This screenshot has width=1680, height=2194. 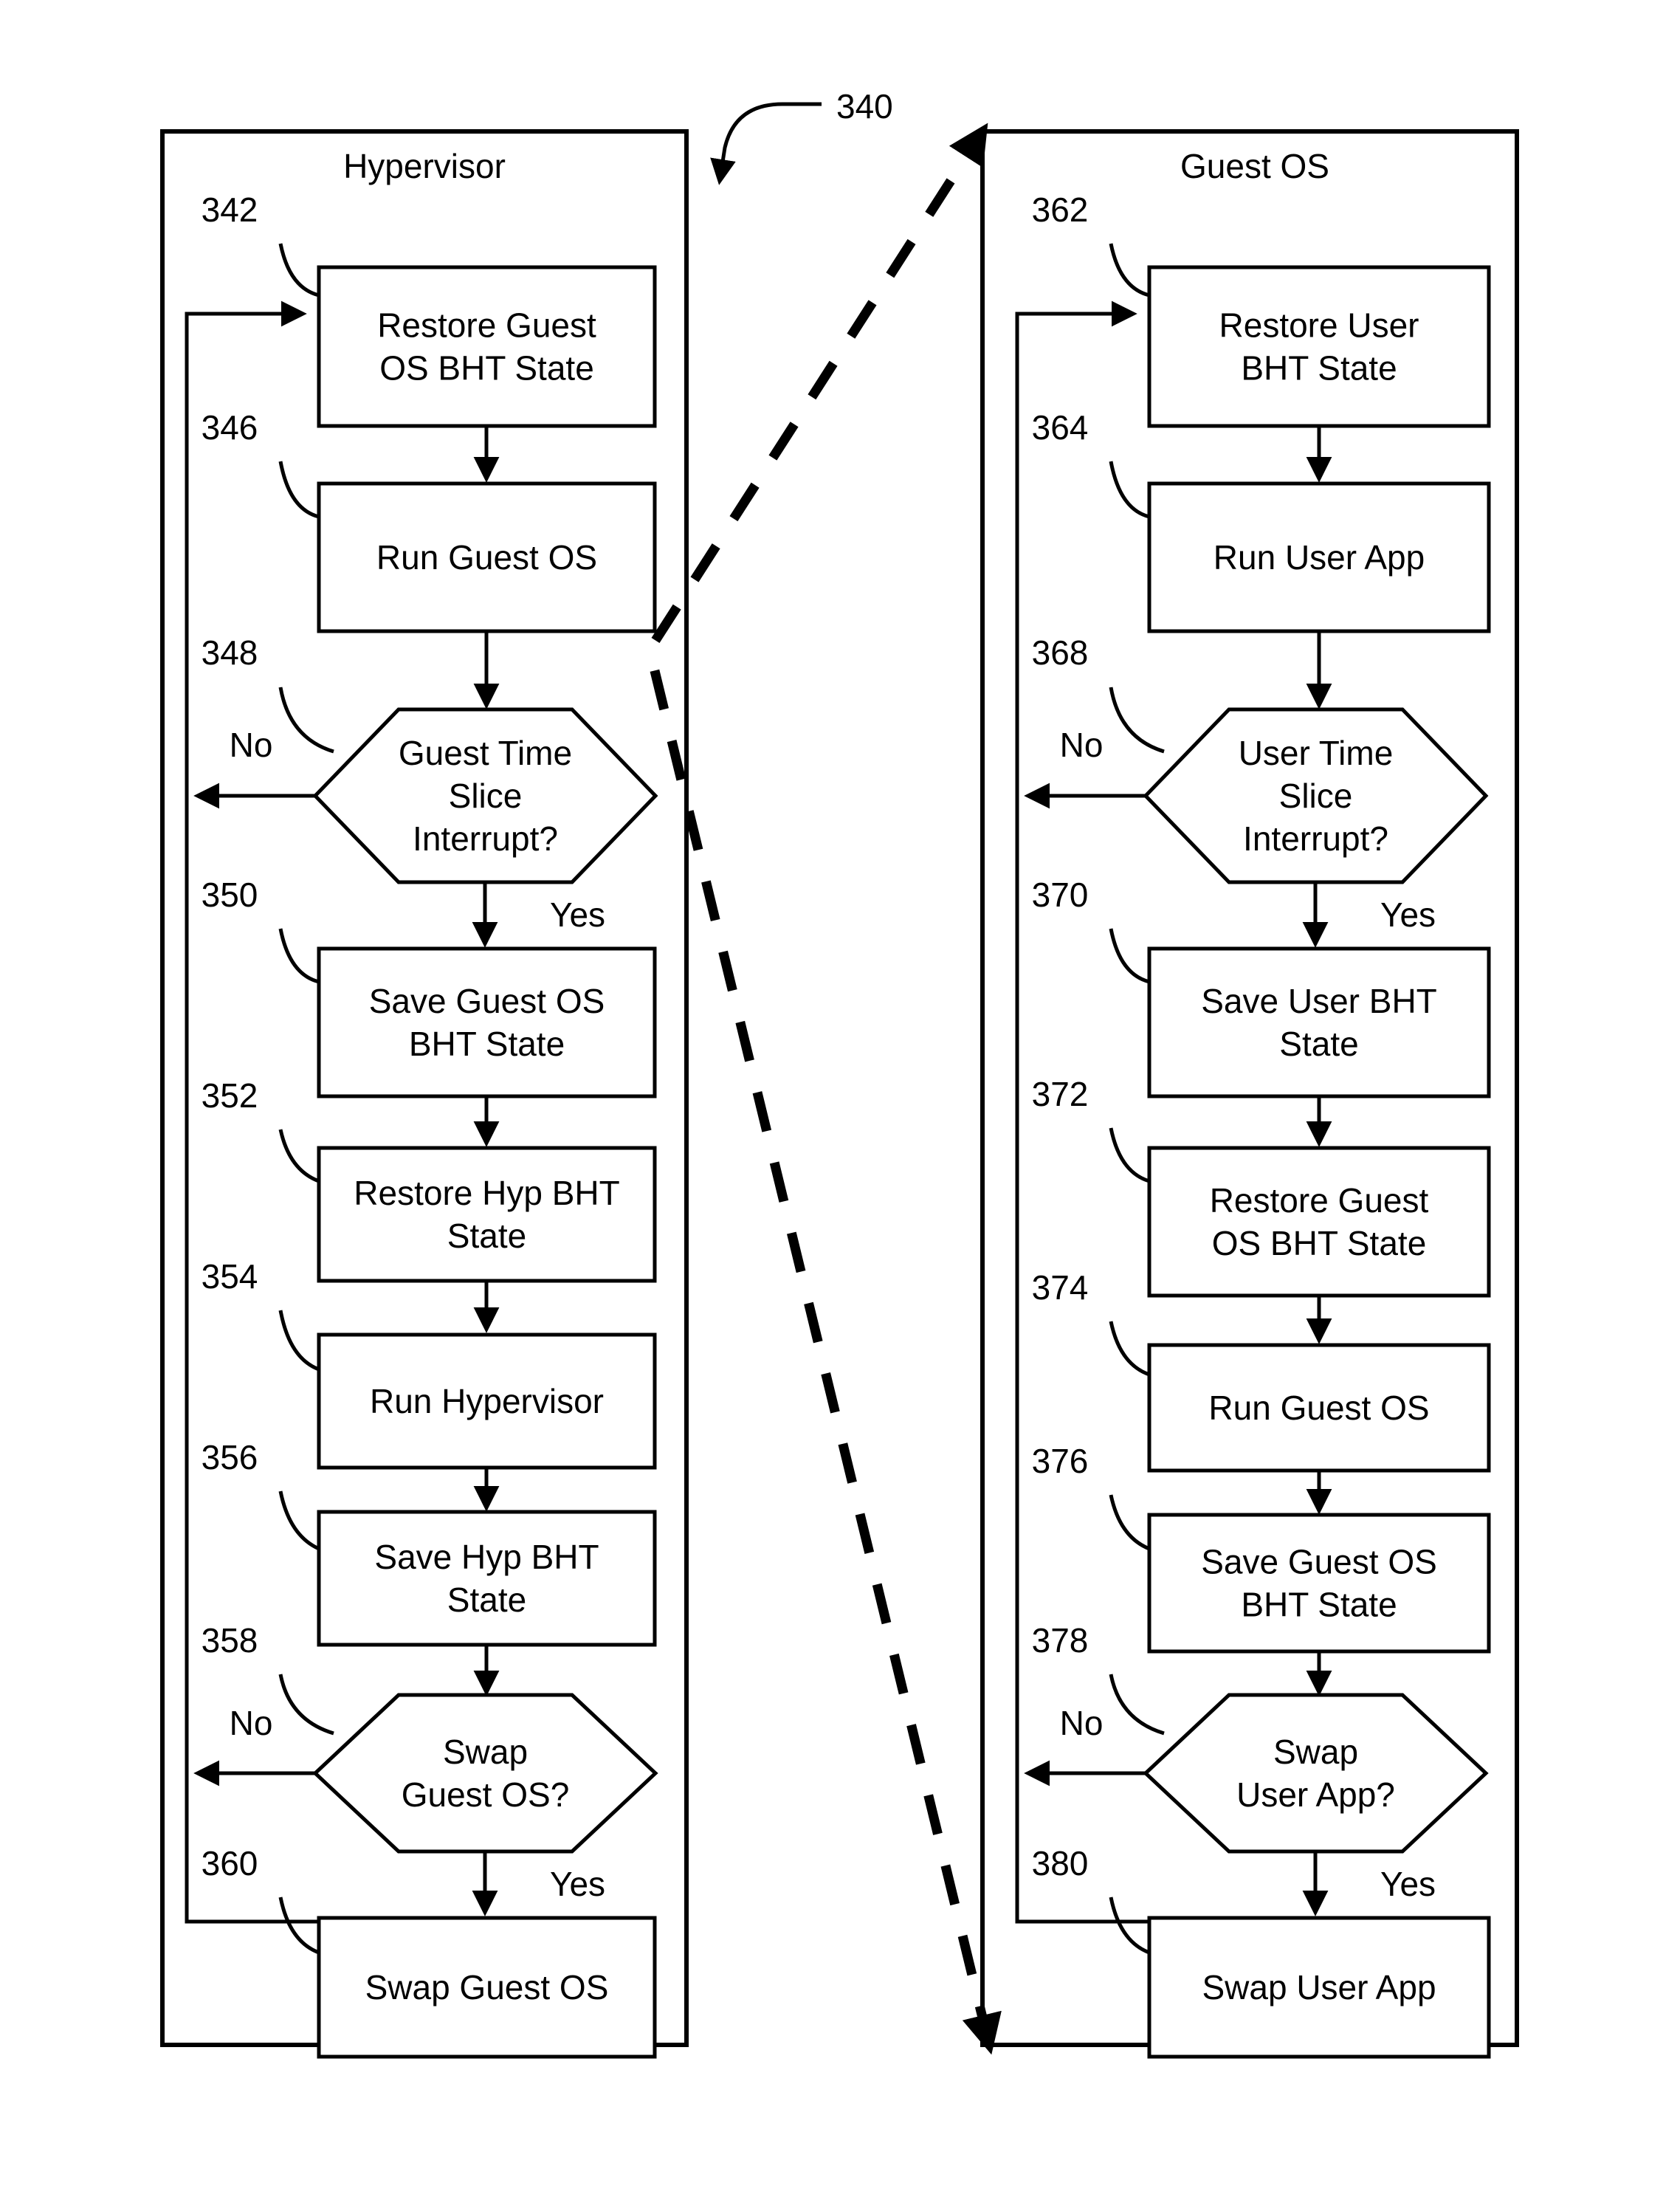 I want to click on node-350-ref: 350, so click(x=230, y=895).